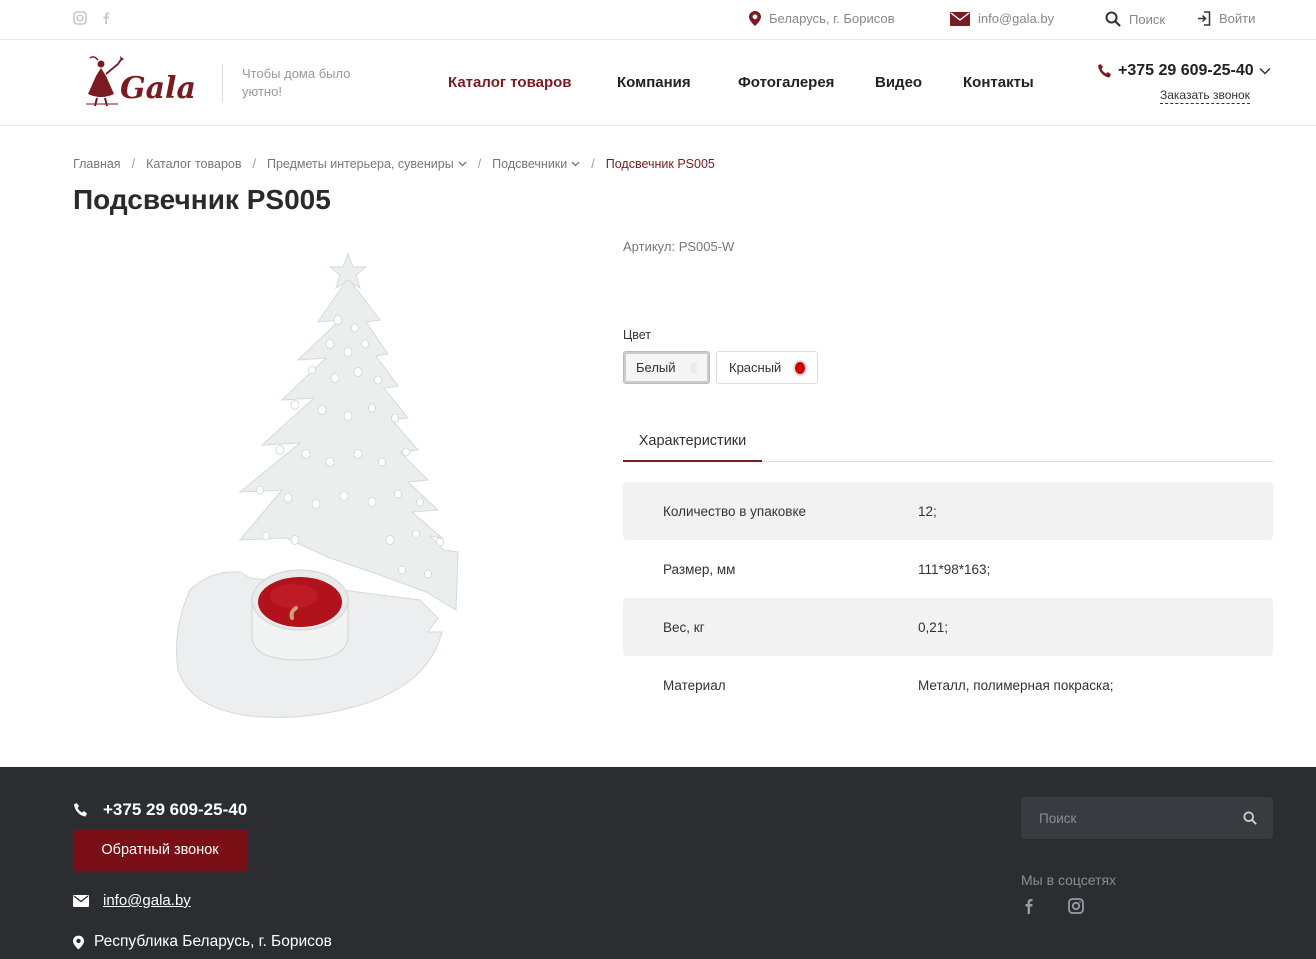 The image size is (1316, 959). Describe the element at coordinates (694, 685) in the screenshot. I see `spec-name: Материал` at that location.